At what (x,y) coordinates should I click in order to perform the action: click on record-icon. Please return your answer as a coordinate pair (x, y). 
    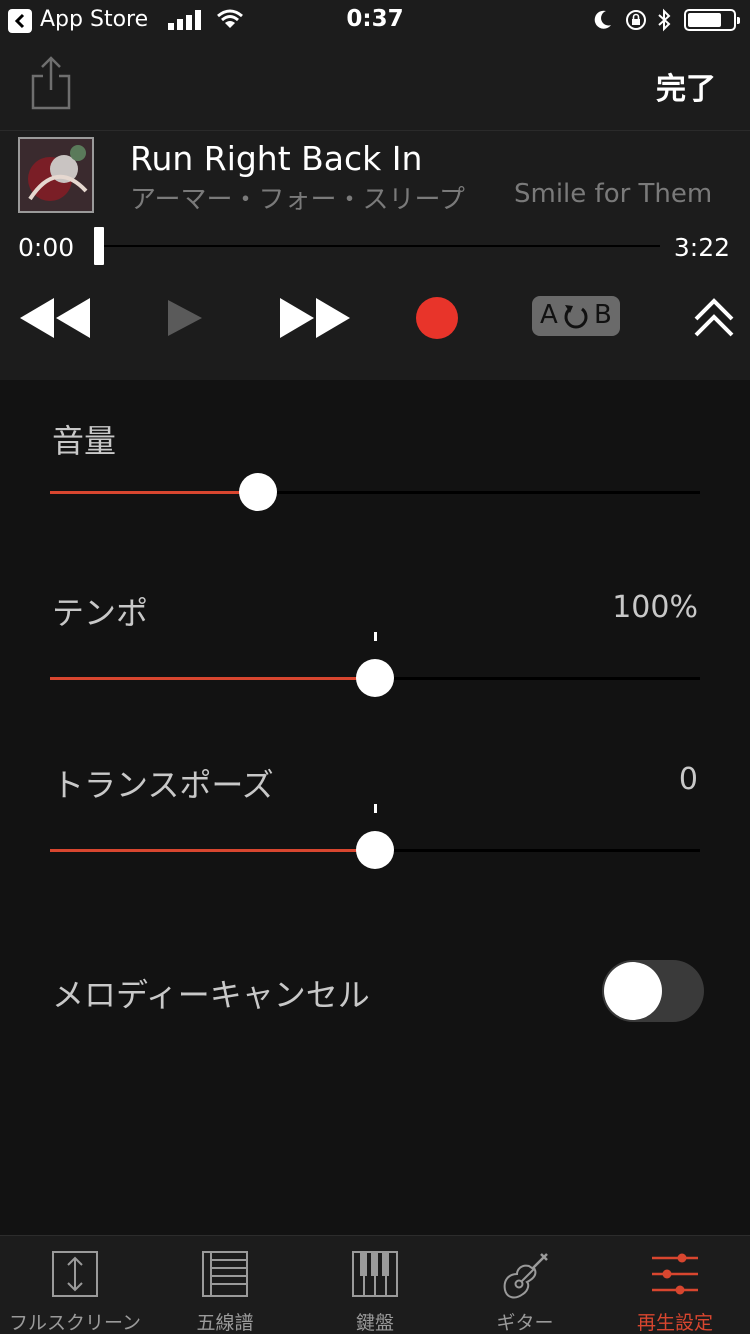
    Looking at the image, I should click on (437, 318).